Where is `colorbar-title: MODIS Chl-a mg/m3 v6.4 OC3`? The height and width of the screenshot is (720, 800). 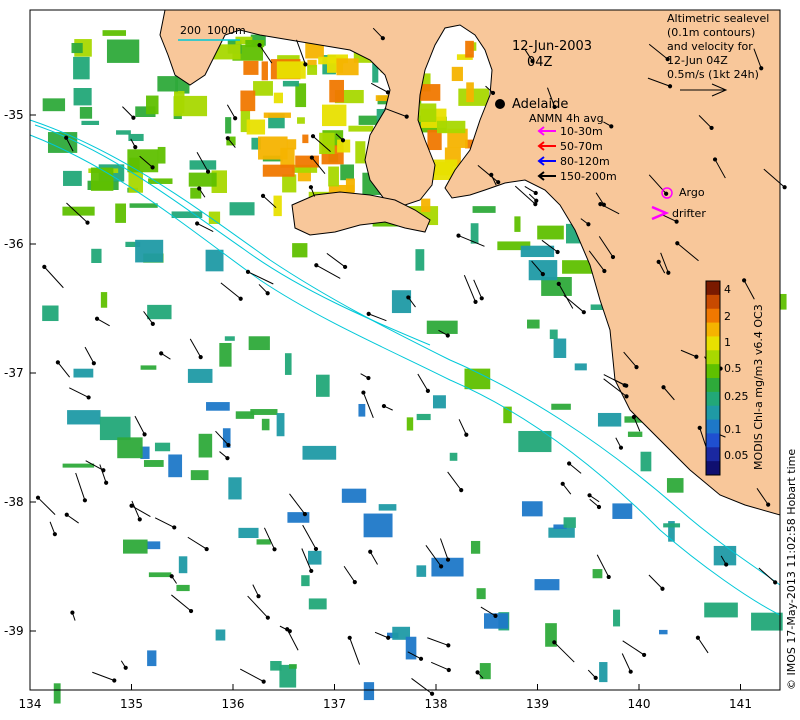
colorbar-title: MODIS Chl-a mg/m3 v6.4 OC3 is located at coordinates (758, 387).